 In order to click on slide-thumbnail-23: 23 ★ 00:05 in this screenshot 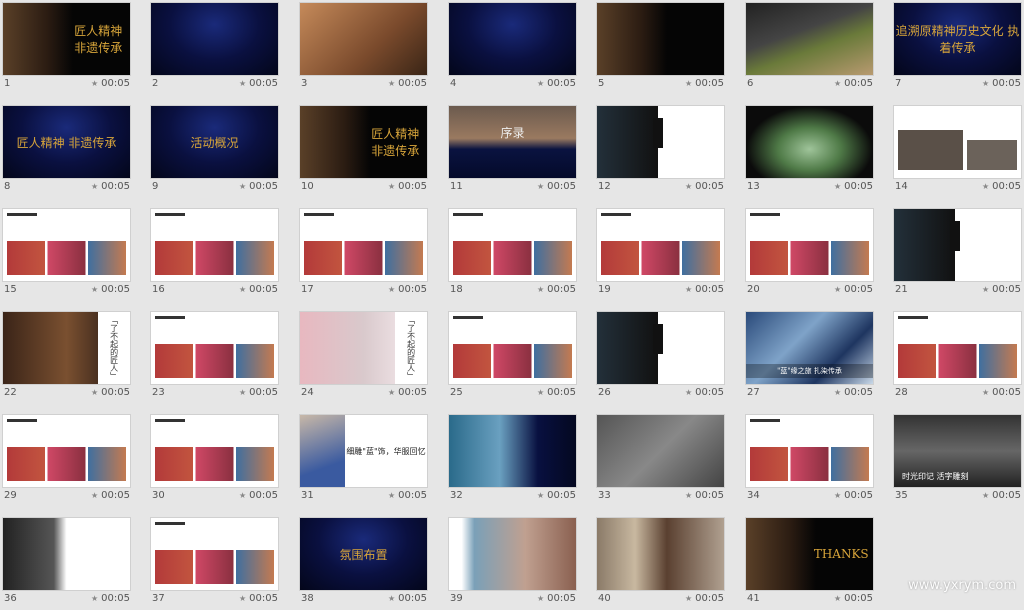, I will do `click(214, 358)`.